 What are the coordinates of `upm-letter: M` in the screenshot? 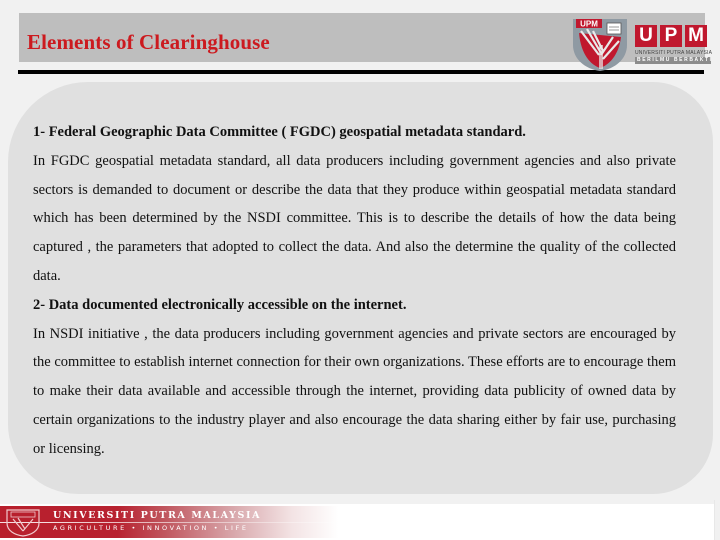 It's located at (696, 36).